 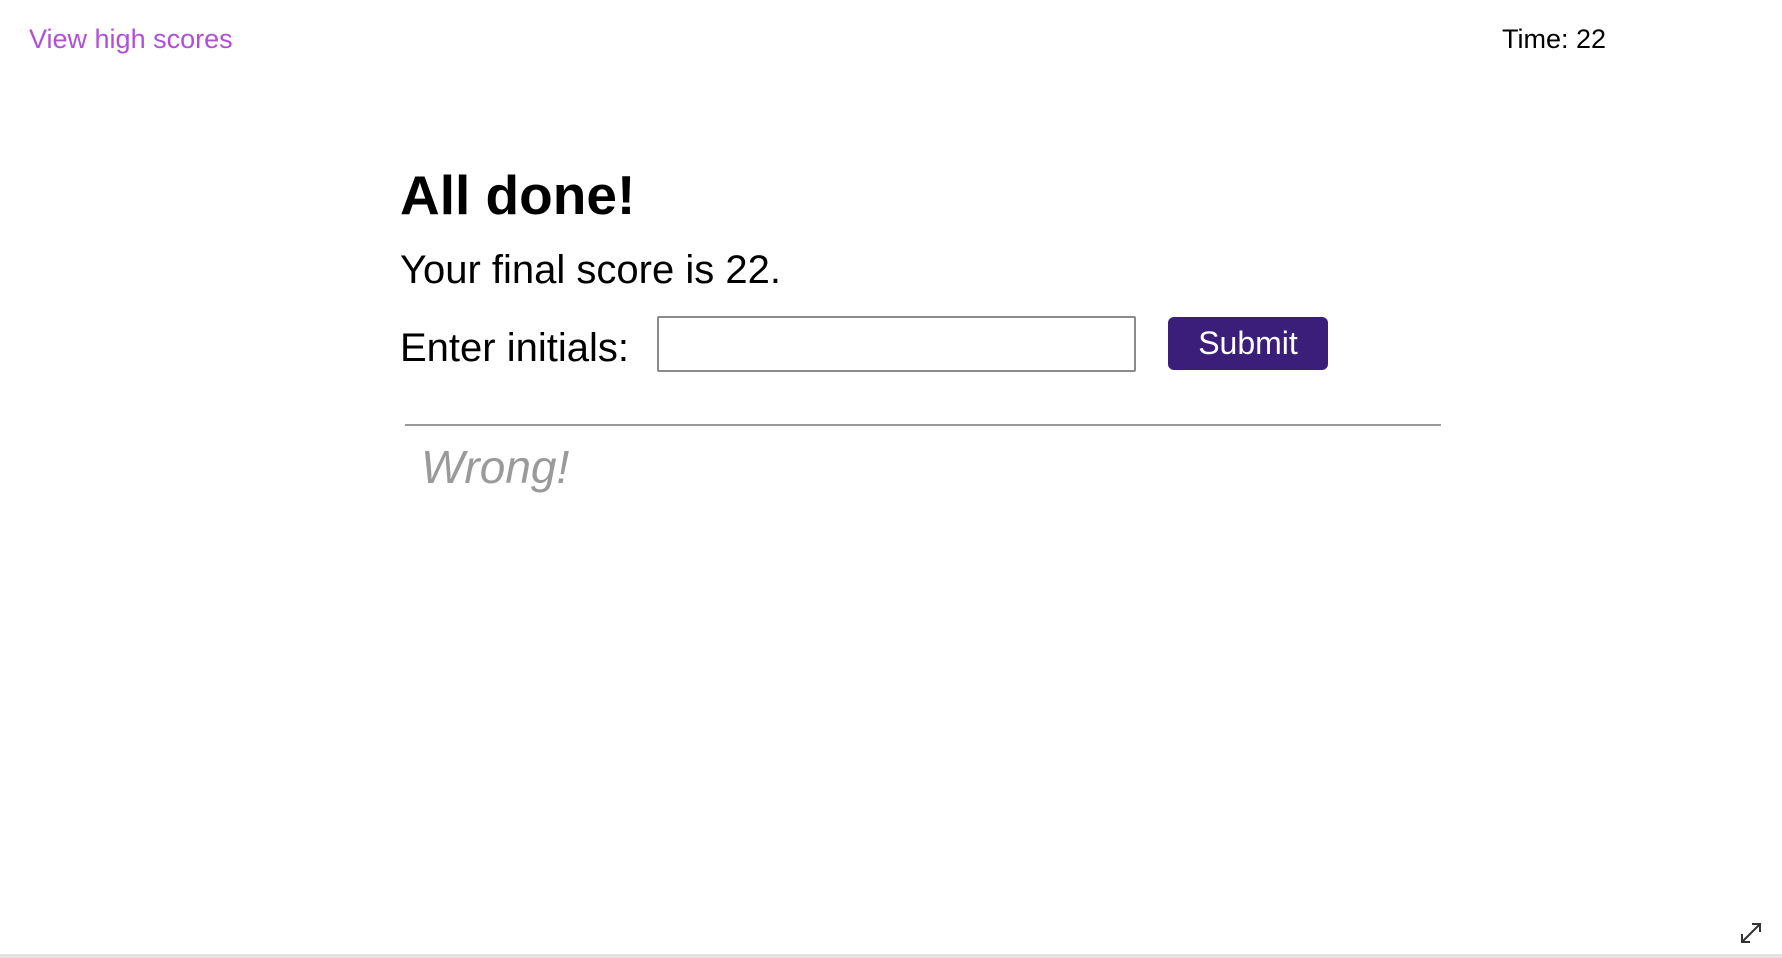 I want to click on page-title: All done!, so click(x=518, y=195).